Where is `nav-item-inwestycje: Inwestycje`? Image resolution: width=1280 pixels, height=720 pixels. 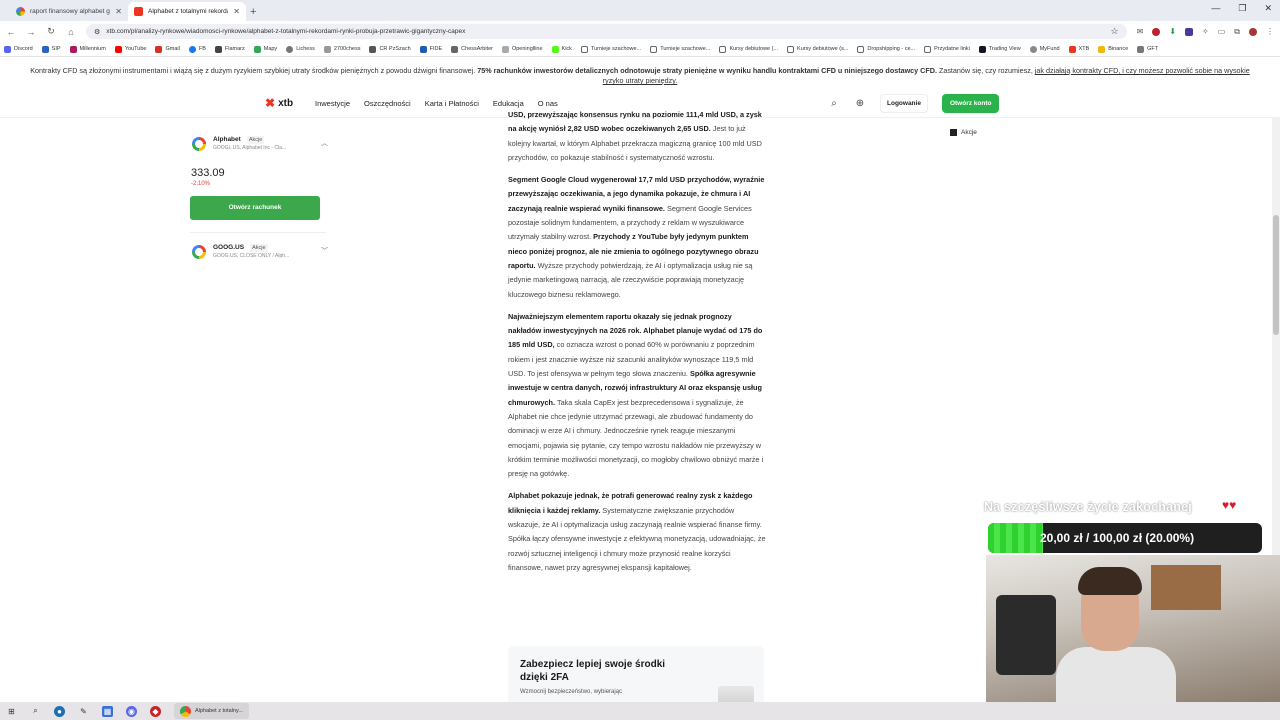 nav-item-inwestycje: Inwestycje is located at coordinates (332, 103).